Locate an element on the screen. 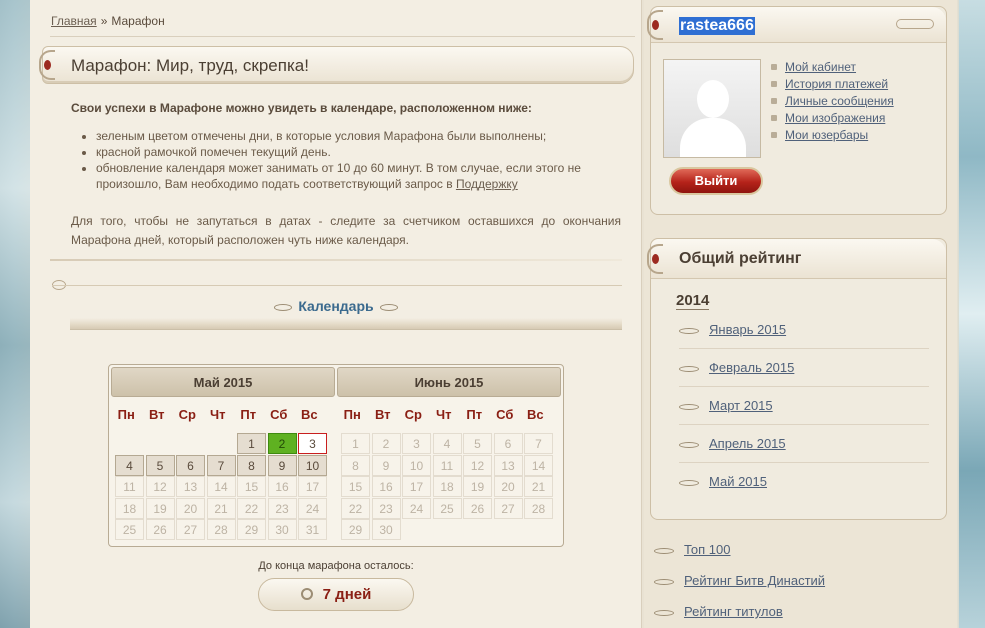 This screenshot has width=985, height=628. page-title: Марафон: Мир, труд, скрепка! is located at coordinates (190, 65).